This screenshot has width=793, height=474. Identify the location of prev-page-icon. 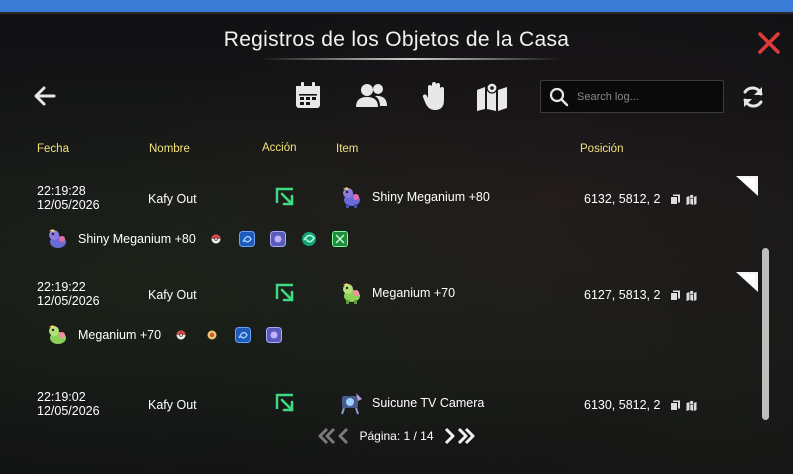
(344, 436).